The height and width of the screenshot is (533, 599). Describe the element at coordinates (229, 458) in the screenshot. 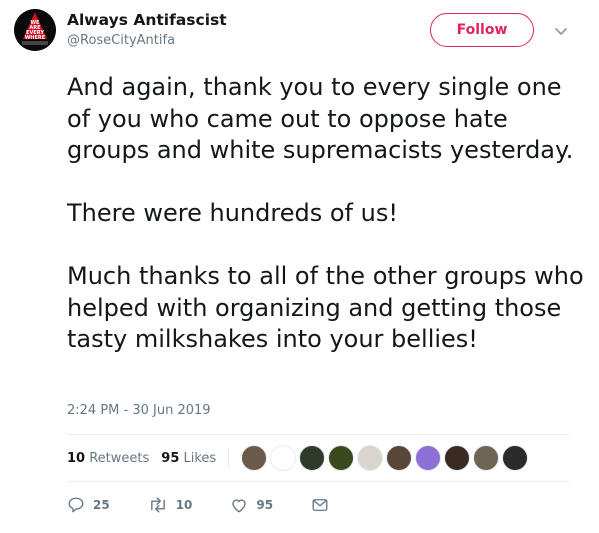

I see `stats-separator` at that location.